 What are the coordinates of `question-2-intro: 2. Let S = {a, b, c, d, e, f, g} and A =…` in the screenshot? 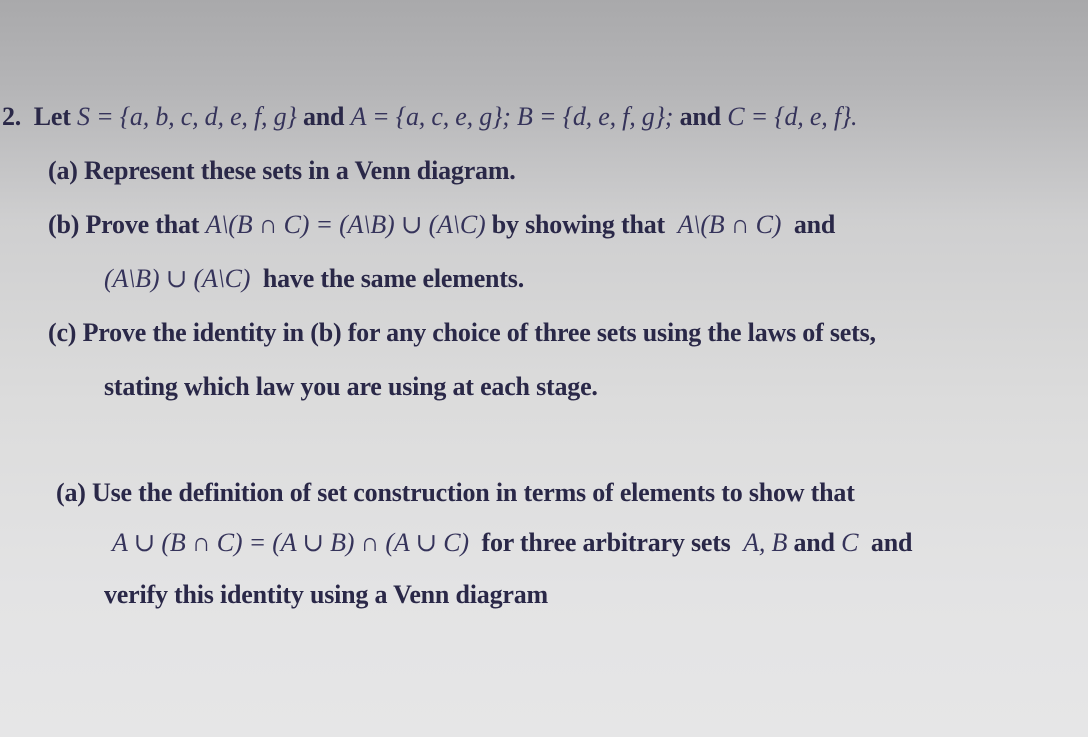 It's located at (430, 117).